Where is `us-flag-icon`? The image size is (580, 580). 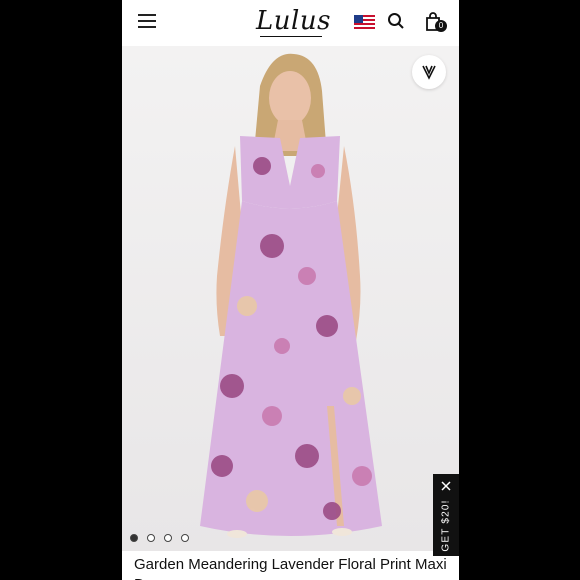 us-flag-icon is located at coordinates (364, 23).